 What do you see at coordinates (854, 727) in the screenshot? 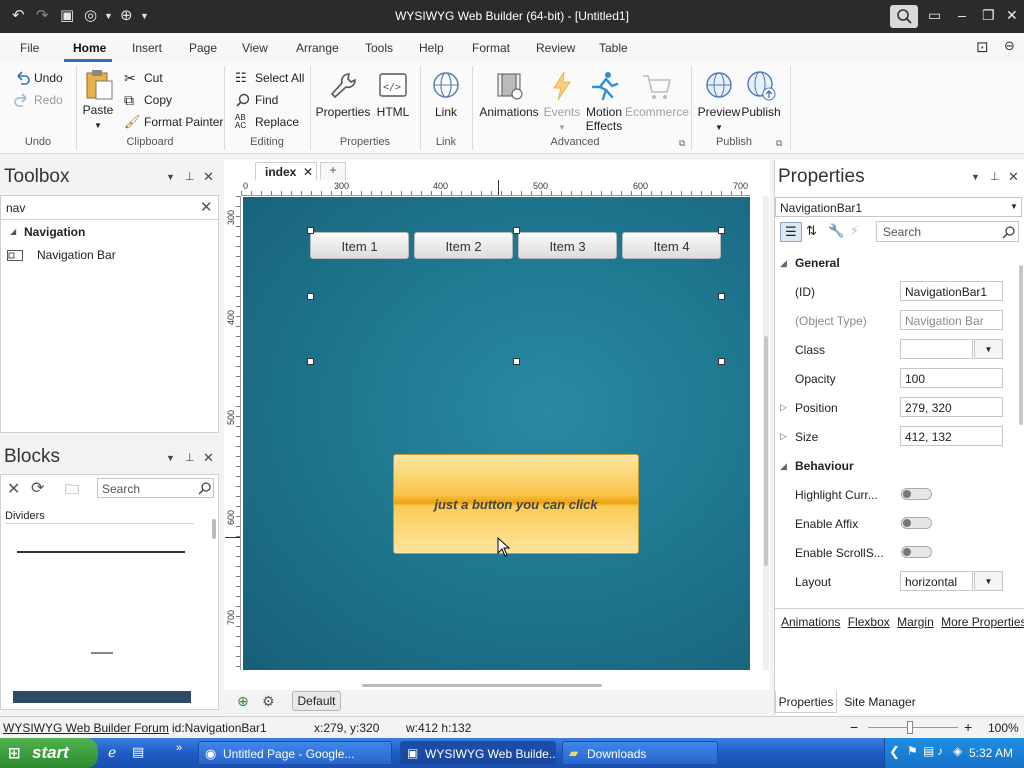
I see `zoom-out-icon: −` at bounding box center [854, 727].